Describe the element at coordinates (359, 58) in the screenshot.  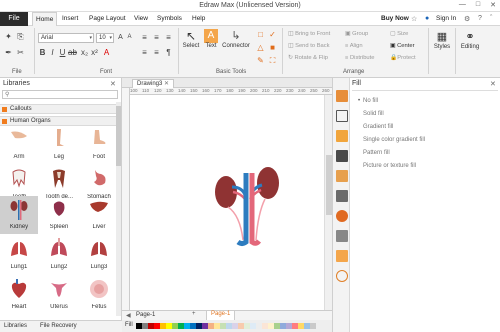
I see `distribute-button: ≡ Distribute` at that location.